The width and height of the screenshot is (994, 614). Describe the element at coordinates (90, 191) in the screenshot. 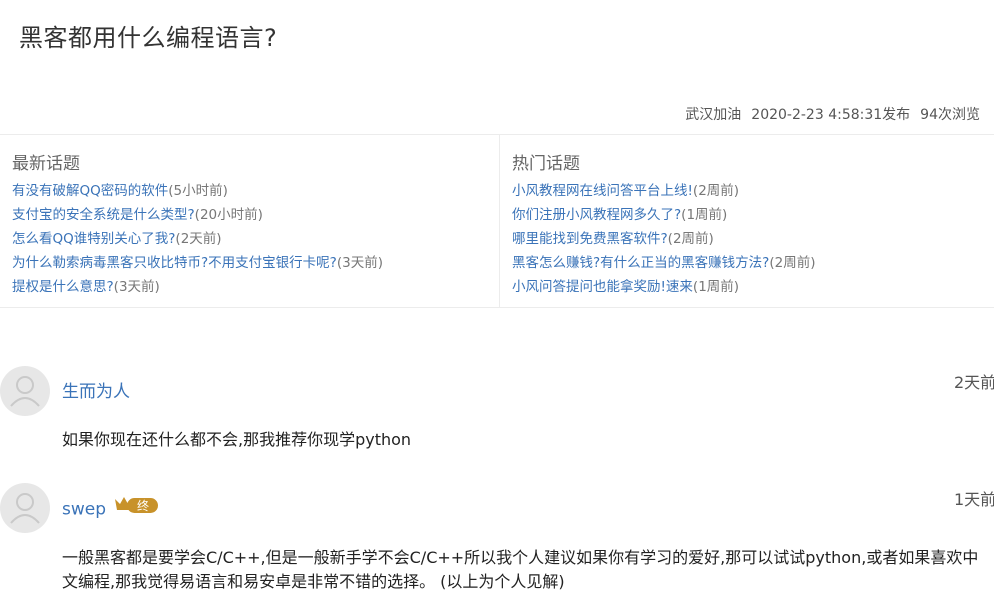

I see `topic-link: 有没有破解QQ密码的软件` at that location.